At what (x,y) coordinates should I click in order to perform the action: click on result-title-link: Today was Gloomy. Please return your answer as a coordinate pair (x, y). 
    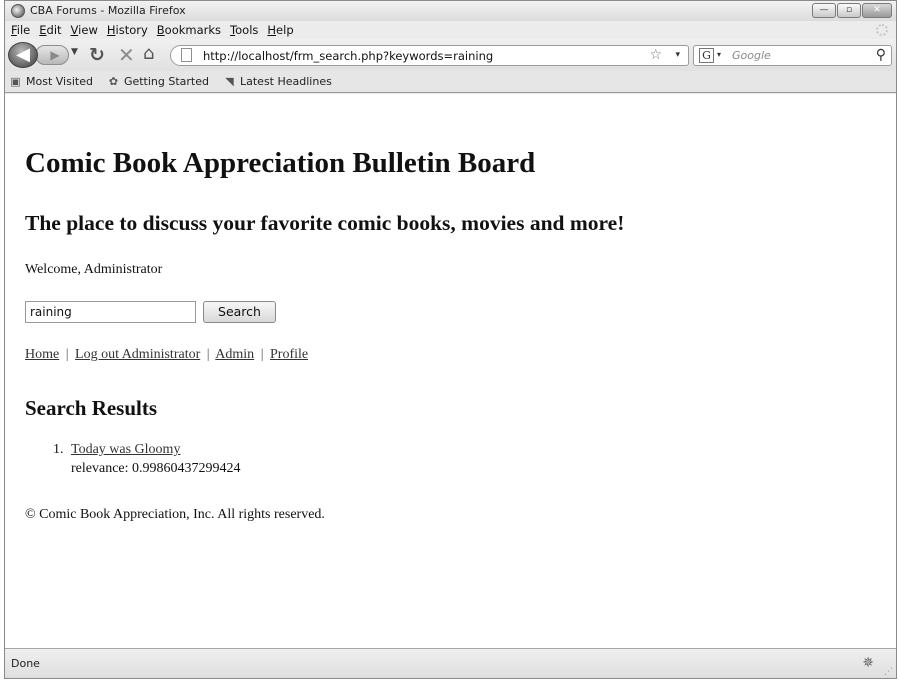
    Looking at the image, I should click on (125, 450).